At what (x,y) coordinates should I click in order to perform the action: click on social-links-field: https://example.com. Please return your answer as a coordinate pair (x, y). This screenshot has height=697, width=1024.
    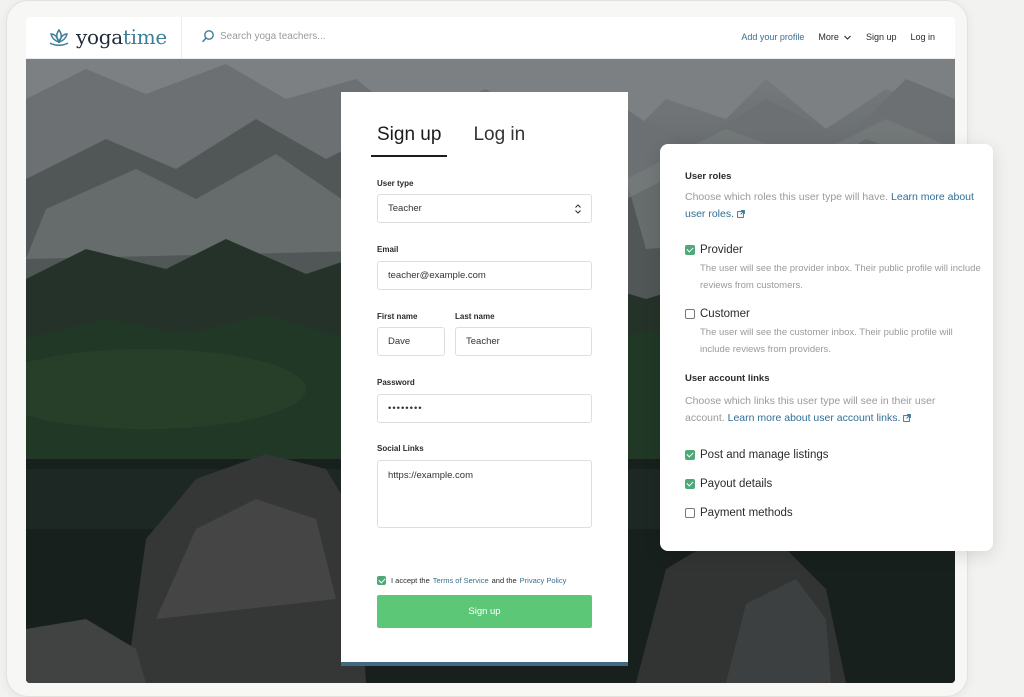
    Looking at the image, I should click on (484, 494).